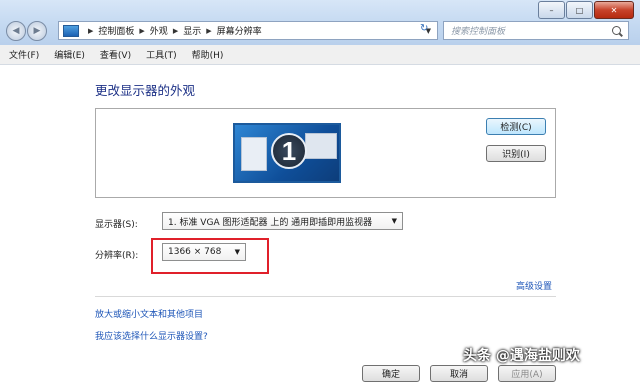 This screenshot has height=382, width=640. I want to click on display-select: 1. 标准 VGA 图形适配器 上的 通用即插即用监视器 ▼, so click(282, 221).